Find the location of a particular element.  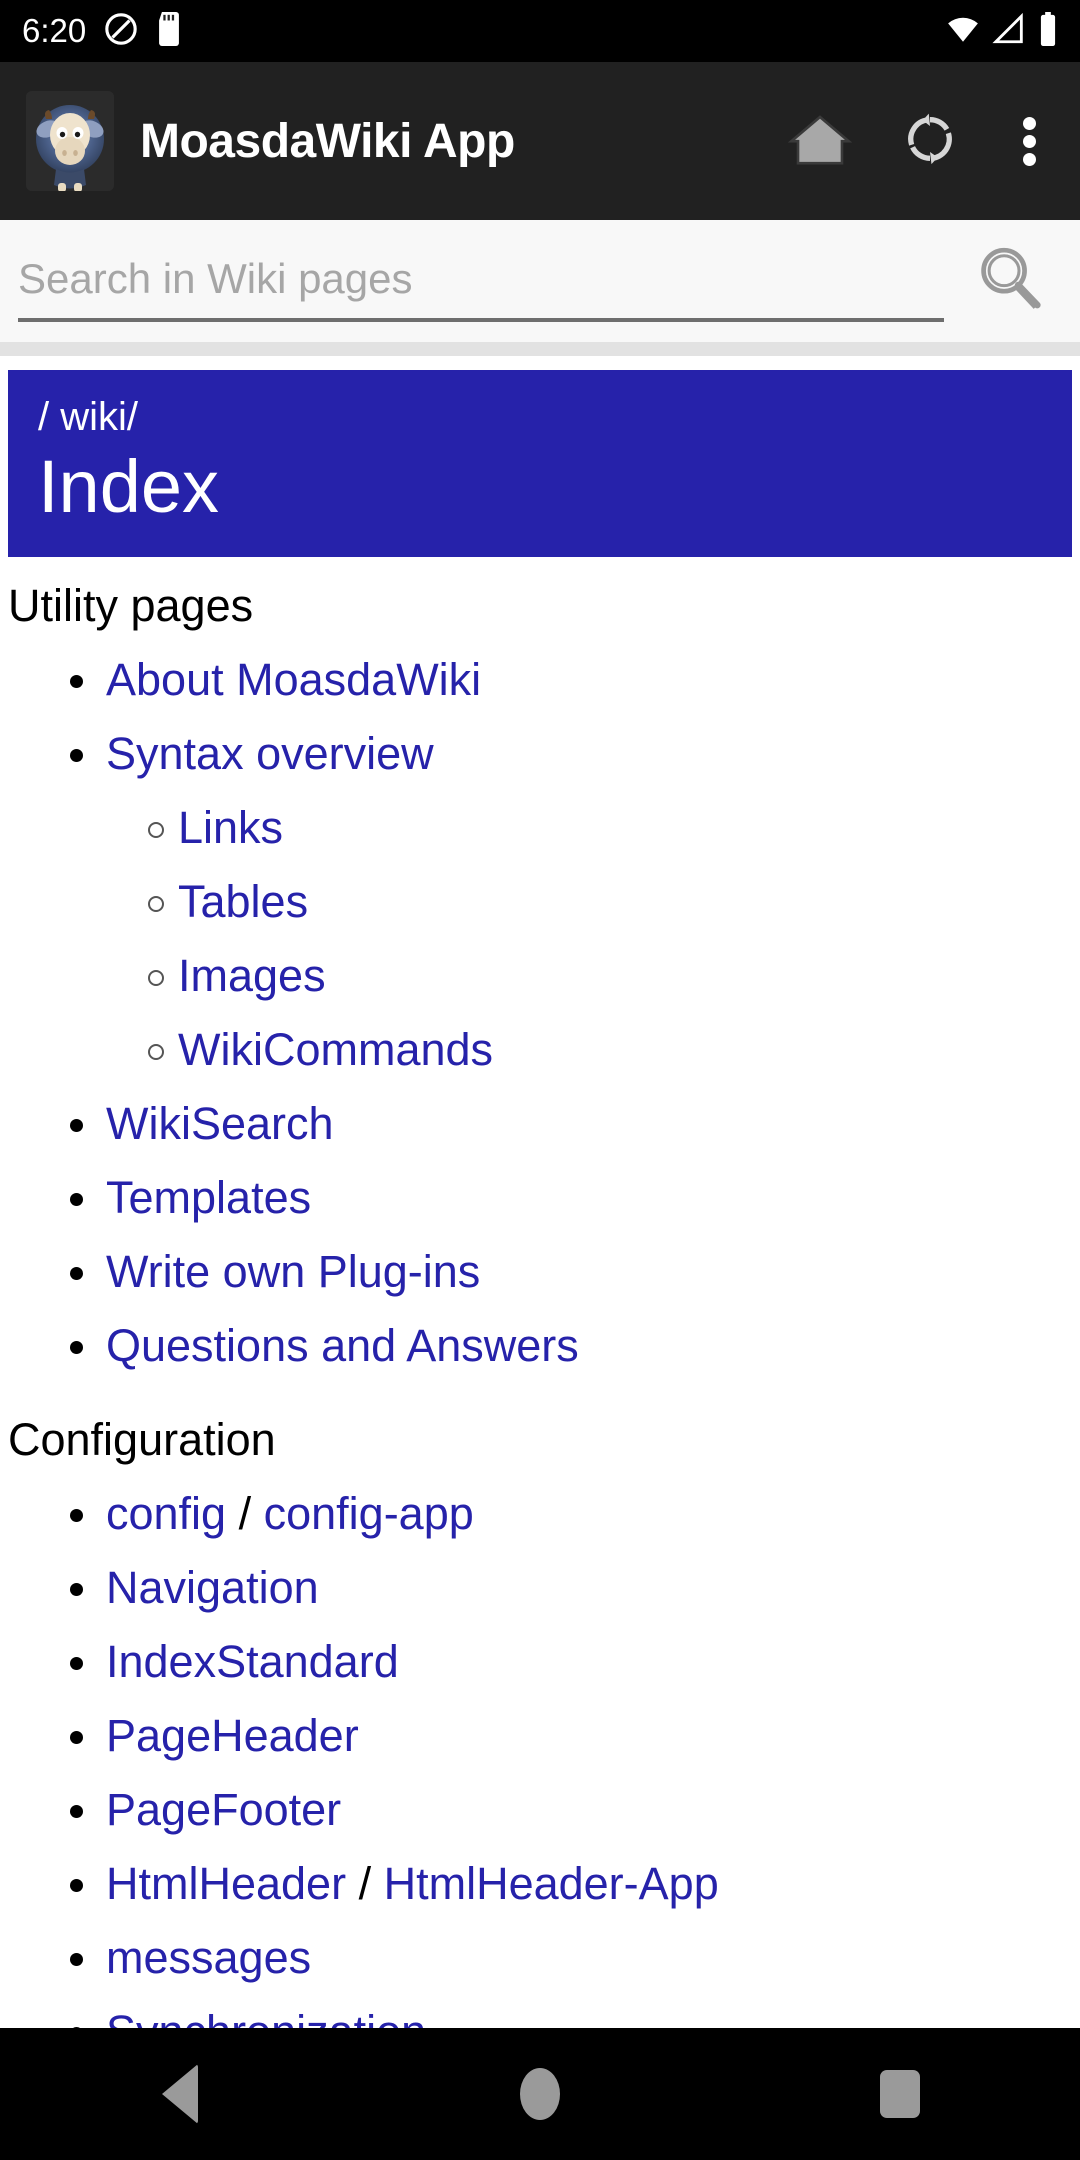

back-button is located at coordinates (180, 2094).